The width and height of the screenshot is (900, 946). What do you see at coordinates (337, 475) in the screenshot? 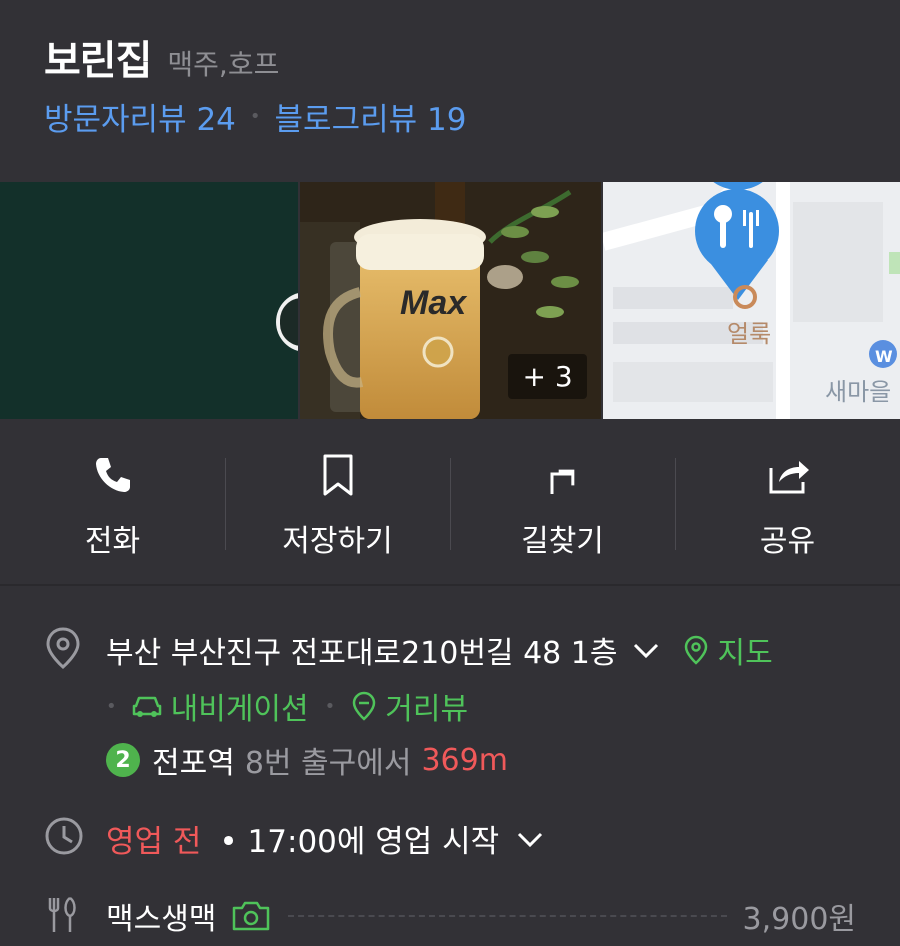
I see `bookmark-icon` at bounding box center [337, 475].